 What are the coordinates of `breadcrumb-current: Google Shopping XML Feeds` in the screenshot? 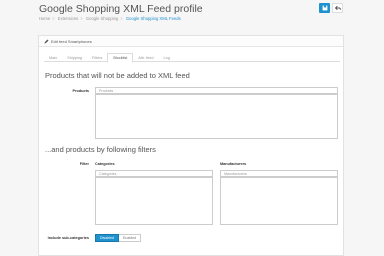 It's located at (153, 18).